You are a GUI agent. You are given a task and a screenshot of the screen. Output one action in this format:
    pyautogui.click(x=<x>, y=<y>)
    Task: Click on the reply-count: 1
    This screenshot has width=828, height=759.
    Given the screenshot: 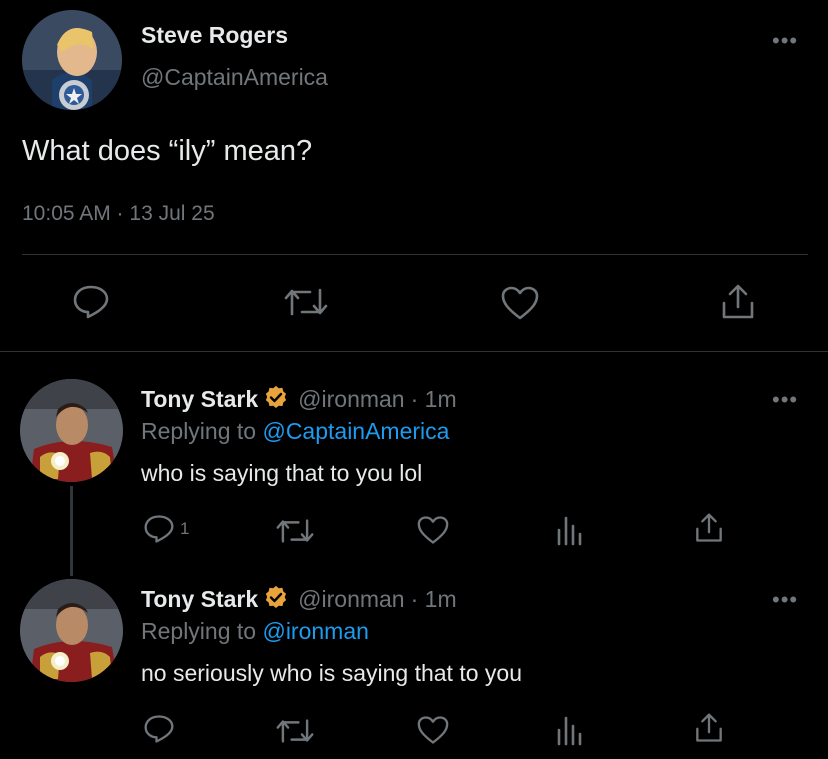 What is the action you would take?
    pyautogui.click(x=185, y=528)
    